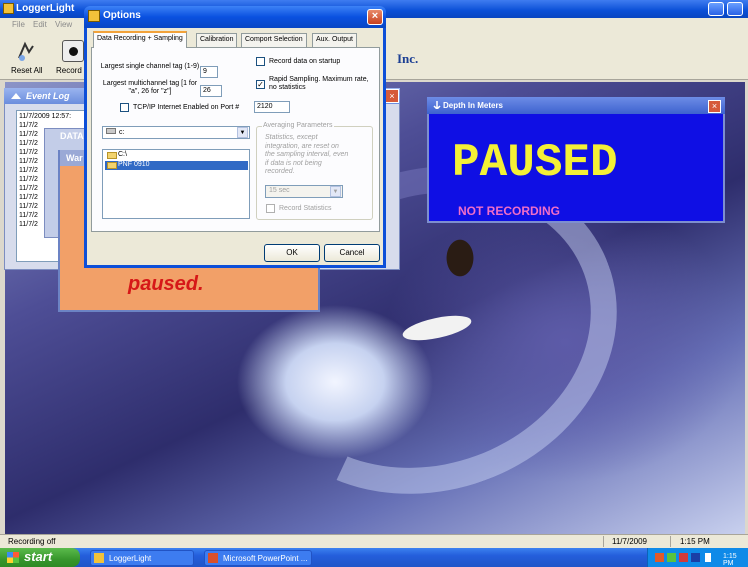 The image size is (748, 567). I want to click on averaging-title: Averaging Parameters, so click(298, 125).